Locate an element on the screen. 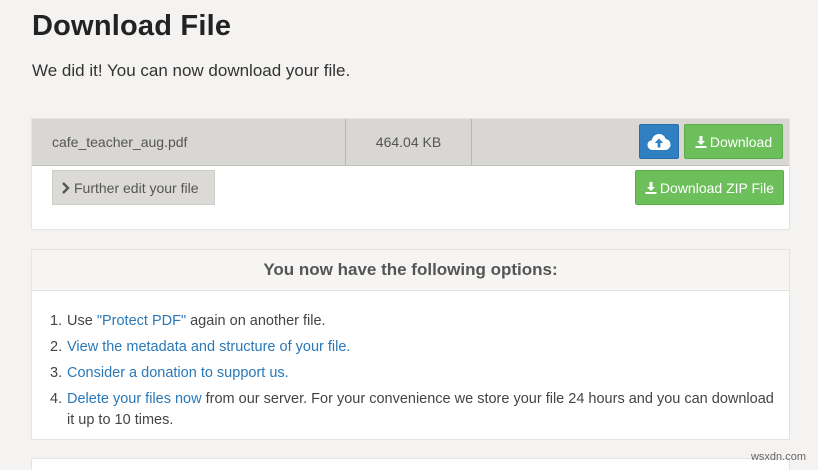  list-item: 3. Consider a donation to support us. is located at coordinates (169, 373).